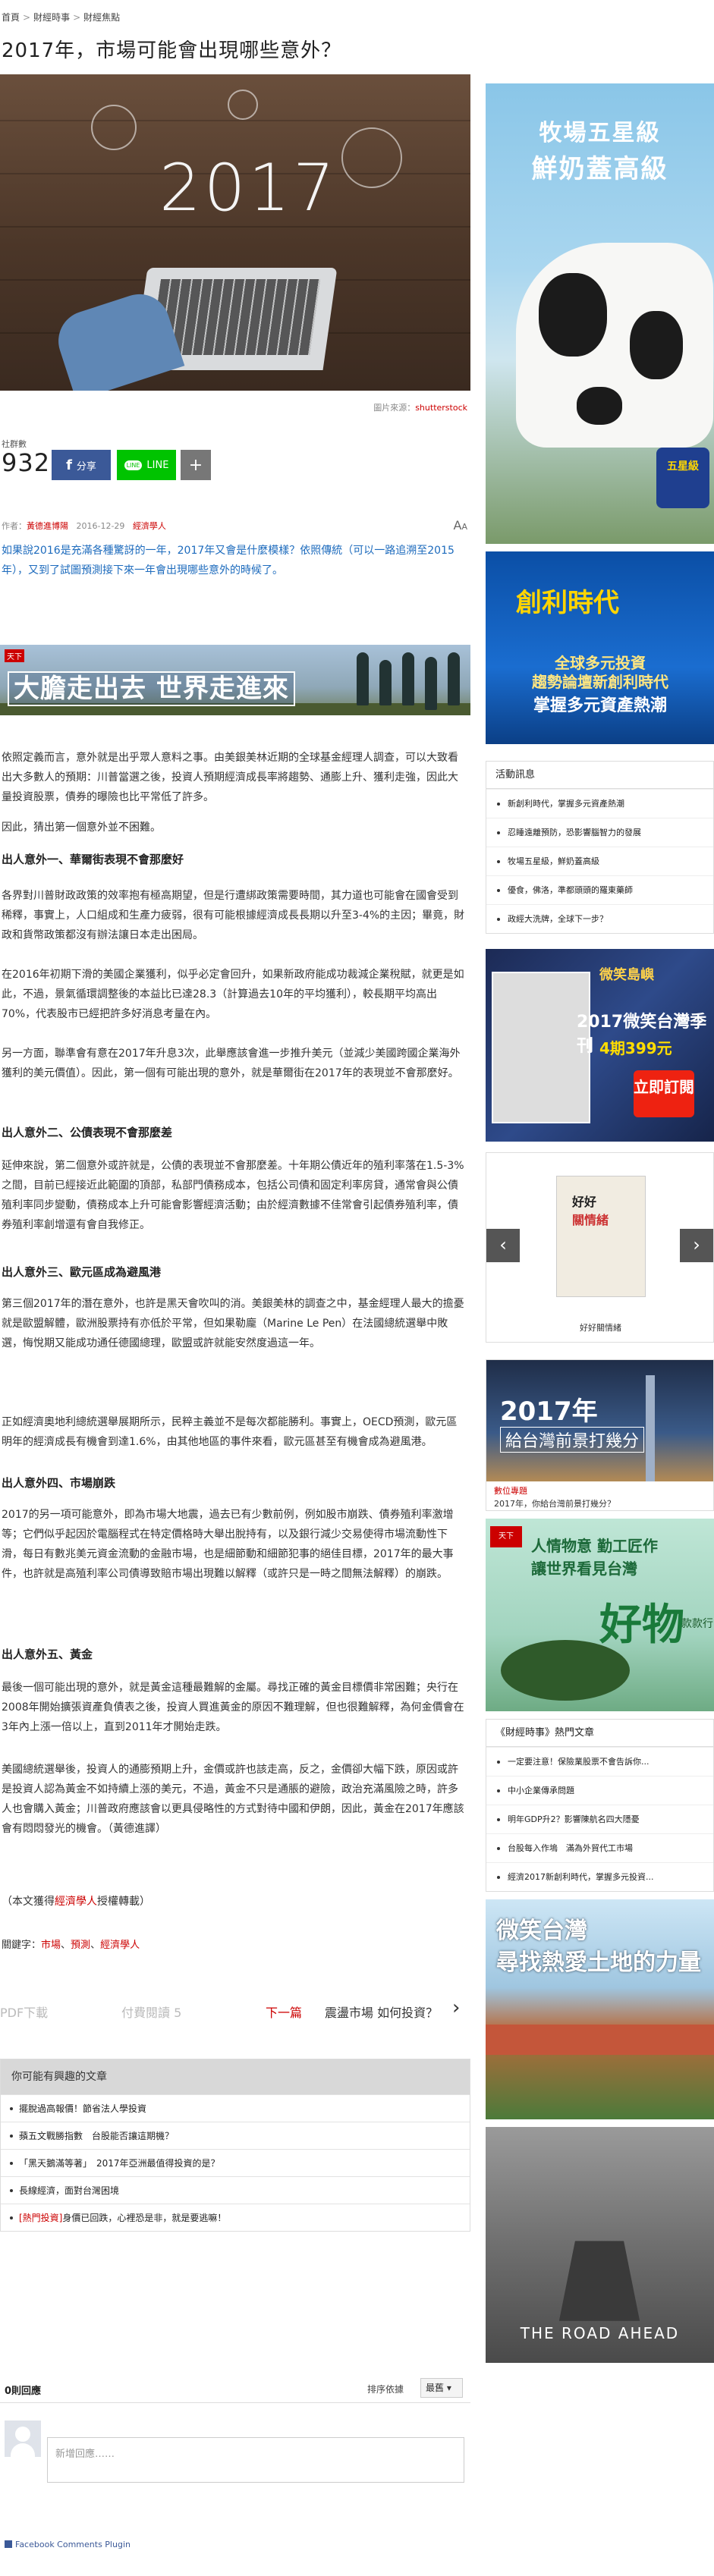 The height and width of the screenshot is (2576, 714). Describe the element at coordinates (81, 465) in the screenshot. I see `facebook-share-button: f 分享` at that location.